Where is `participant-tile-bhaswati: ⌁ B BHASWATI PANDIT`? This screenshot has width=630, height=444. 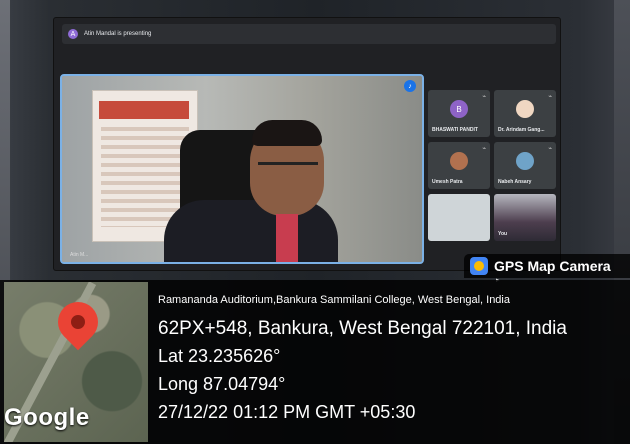 participant-tile-bhaswati: ⌁ B BHASWATI PANDIT is located at coordinates (459, 113).